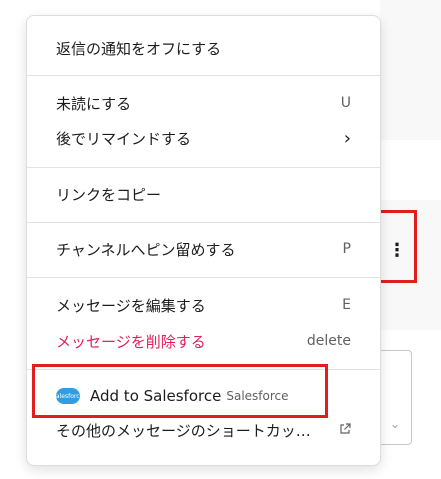  Describe the element at coordinates (347, 138) in the screenshot. I see `chevron-right-icon: ›` at that location.